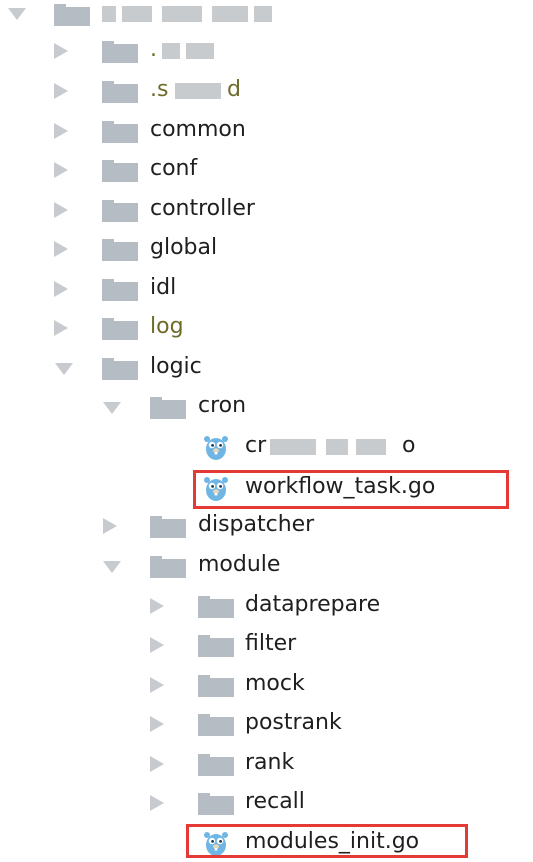 The image size is (533, 862). What do you see at coordinates (167, 326) in the screenshot?
I see `tree-item-label: log` at bounding box center [167, 326].